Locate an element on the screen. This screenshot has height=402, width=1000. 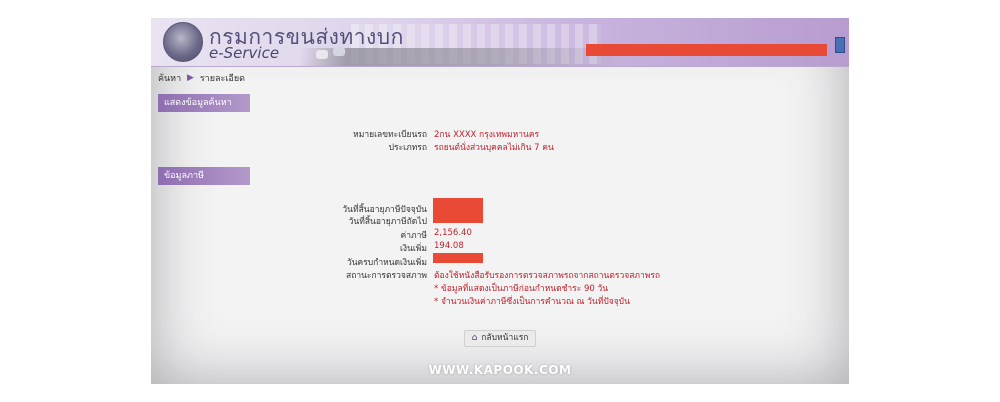
vehicle-type-label: ประเภทรถ is located at coordinates (407, 148).